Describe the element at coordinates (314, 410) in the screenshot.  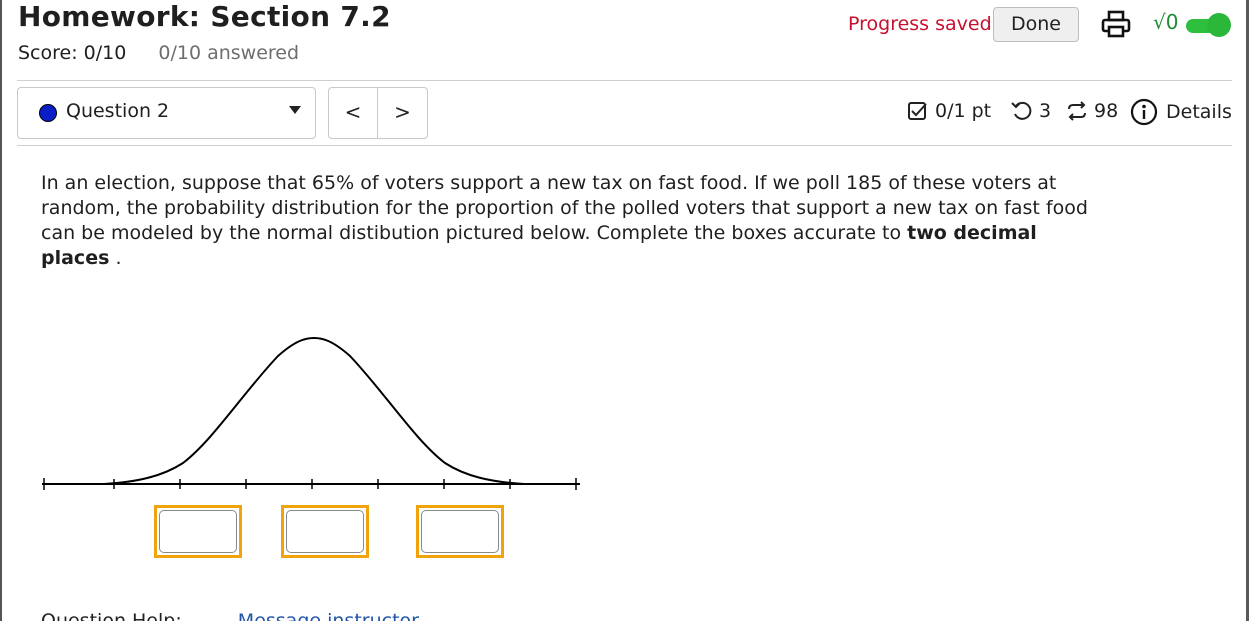
I see `bell-curve` at that location.